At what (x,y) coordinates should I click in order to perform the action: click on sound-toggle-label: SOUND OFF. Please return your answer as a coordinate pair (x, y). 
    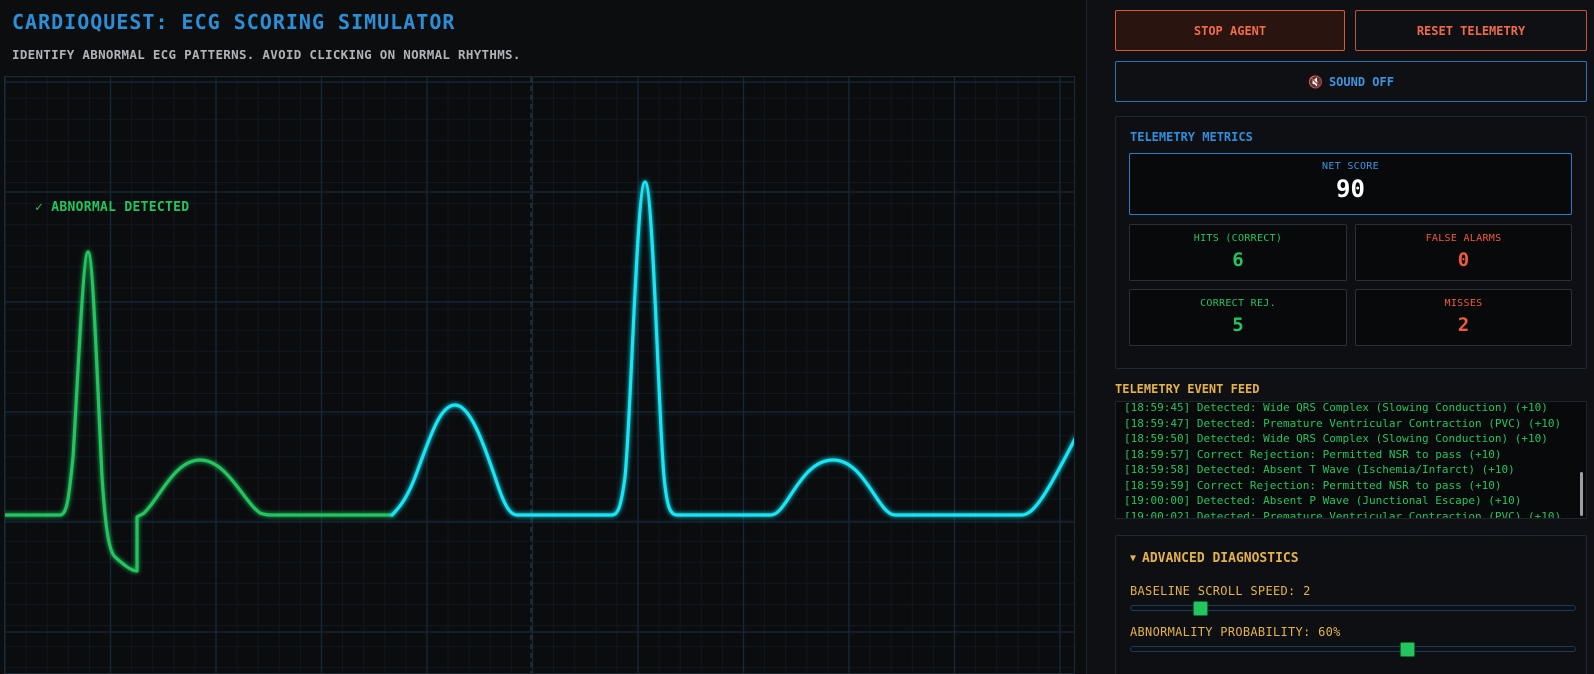
    Looking at the image, I should click on (1361, 81).